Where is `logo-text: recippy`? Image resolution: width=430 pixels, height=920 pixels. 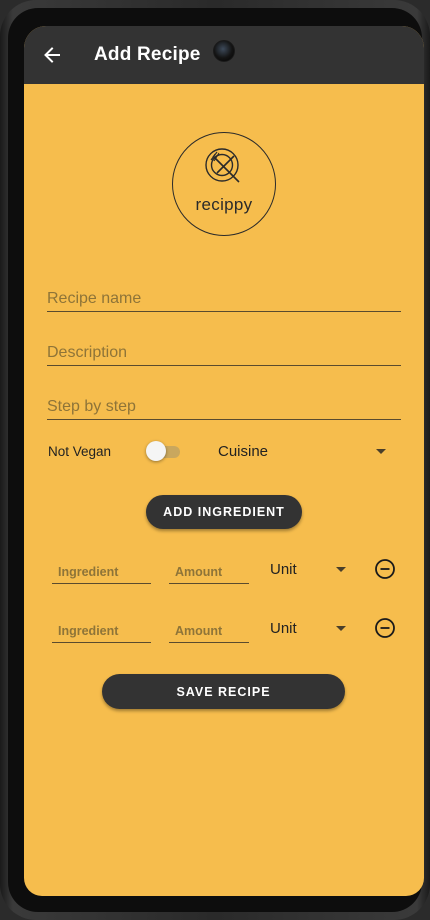
logo-text: recippy is located at coordinates (224, 204).